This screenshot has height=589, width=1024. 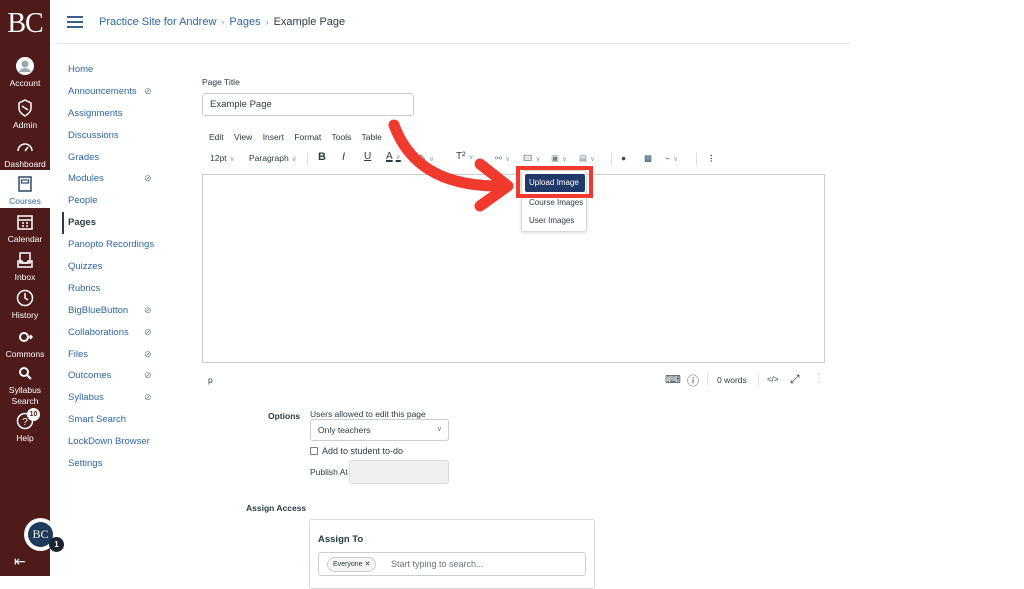 What do you see at coordinates (25, 260) in the screenshot?
I see `inbox-icon` at bounding box center [25, 260].